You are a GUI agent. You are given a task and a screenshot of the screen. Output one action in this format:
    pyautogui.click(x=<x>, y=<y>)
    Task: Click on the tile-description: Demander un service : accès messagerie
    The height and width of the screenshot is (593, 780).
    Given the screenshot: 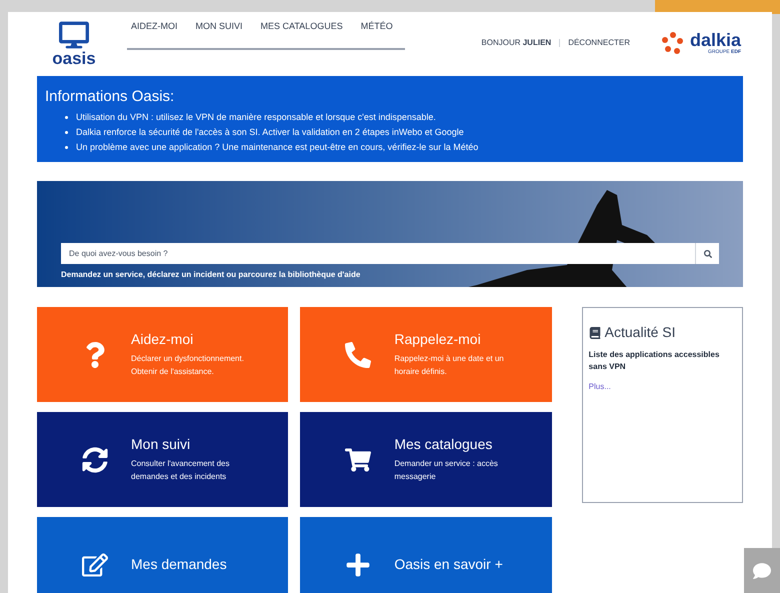 What is the action you would take?
    pyautogui.click(x=446, y=471)
    